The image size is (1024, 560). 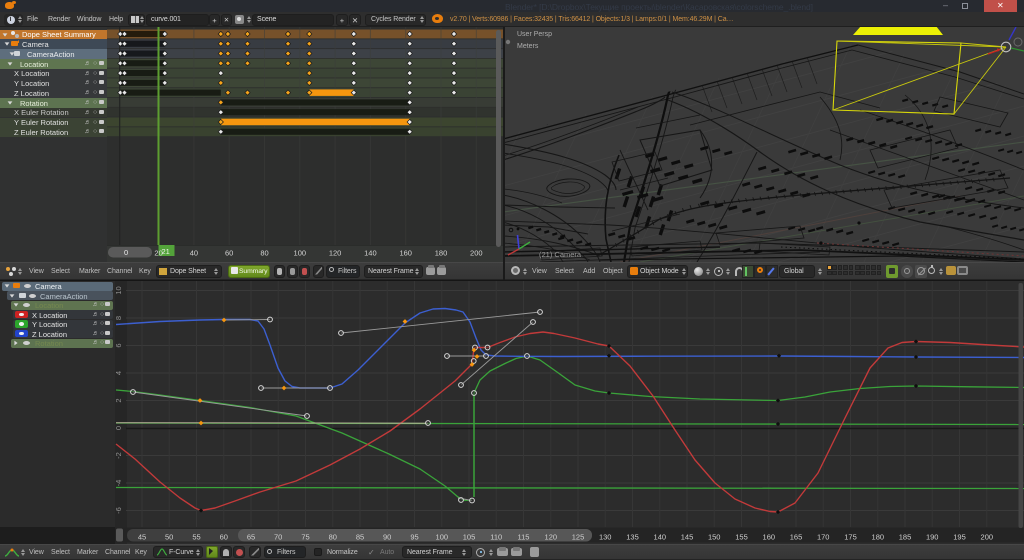 I want to click on svg-text: -2, so click(x=119, y=455).